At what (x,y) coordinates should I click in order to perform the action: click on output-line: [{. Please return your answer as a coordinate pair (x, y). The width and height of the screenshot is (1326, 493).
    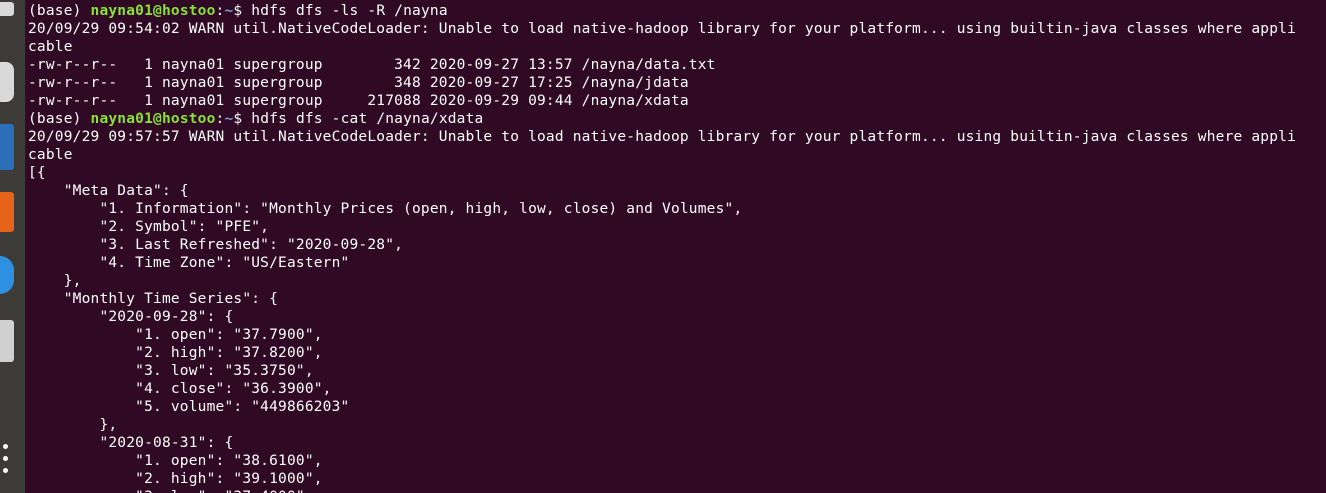
    Looking at the image, I should click on (676, 173).